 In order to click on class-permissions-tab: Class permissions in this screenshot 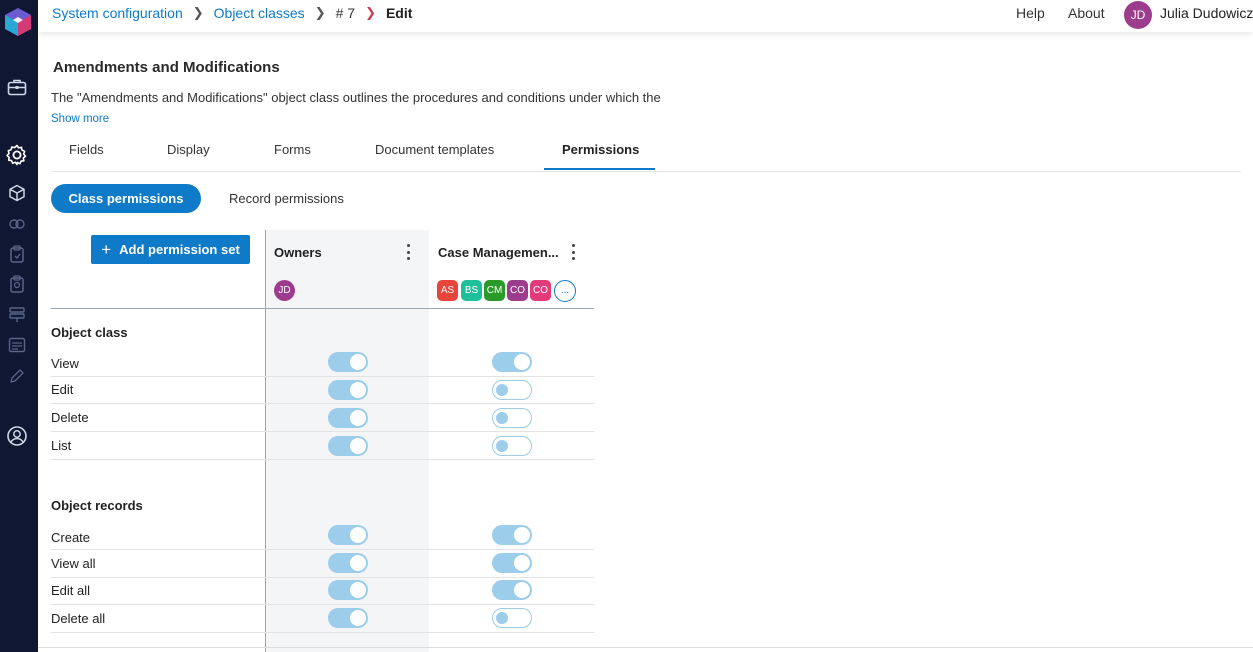, I will do `click(126, 198)`.